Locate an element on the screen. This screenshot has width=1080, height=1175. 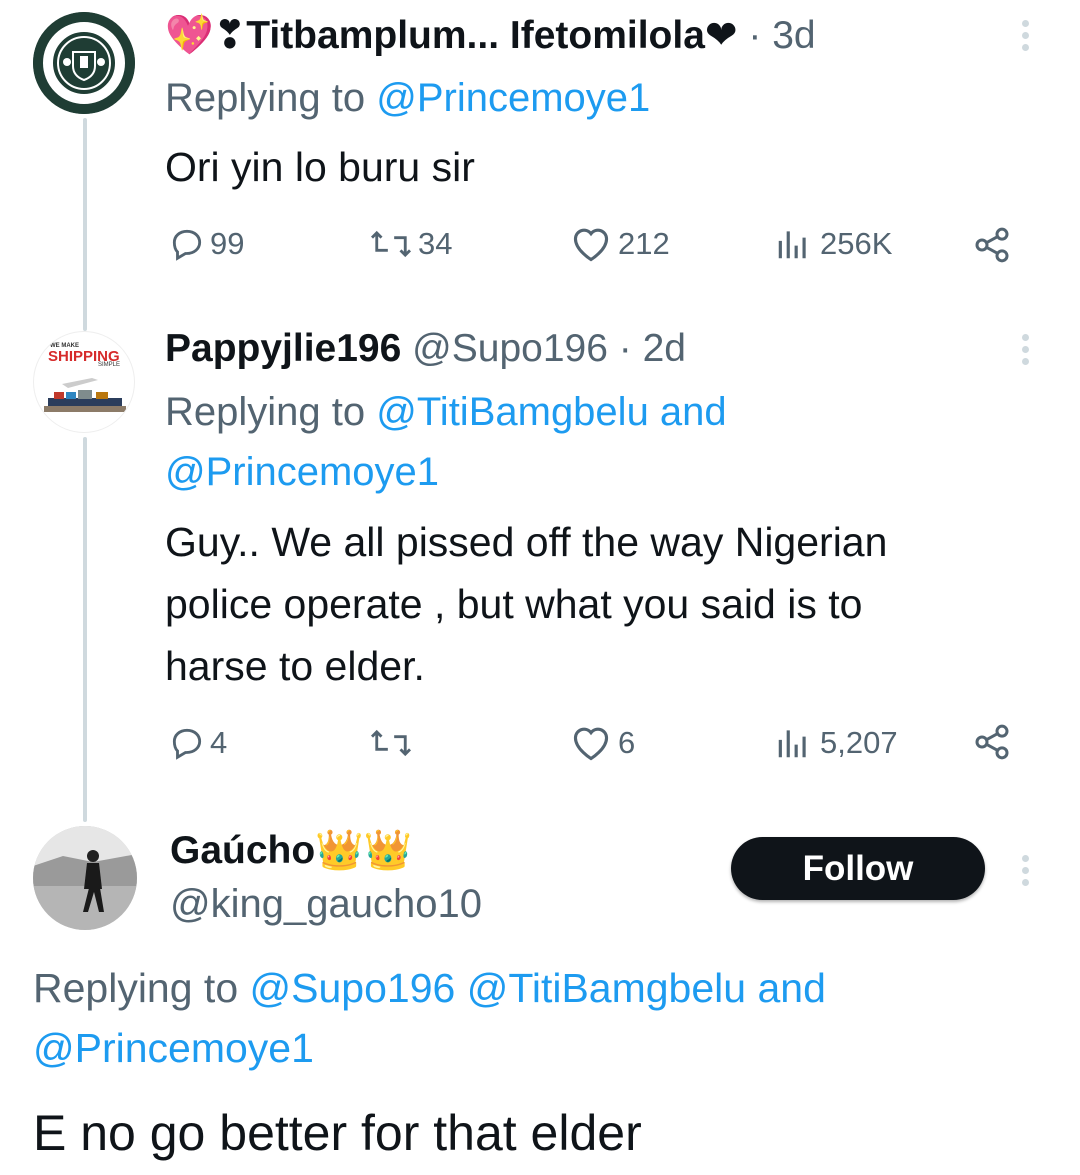
avatar: WE MAKE SHIPPING SIMPLE is located at coordinates (84, 382).